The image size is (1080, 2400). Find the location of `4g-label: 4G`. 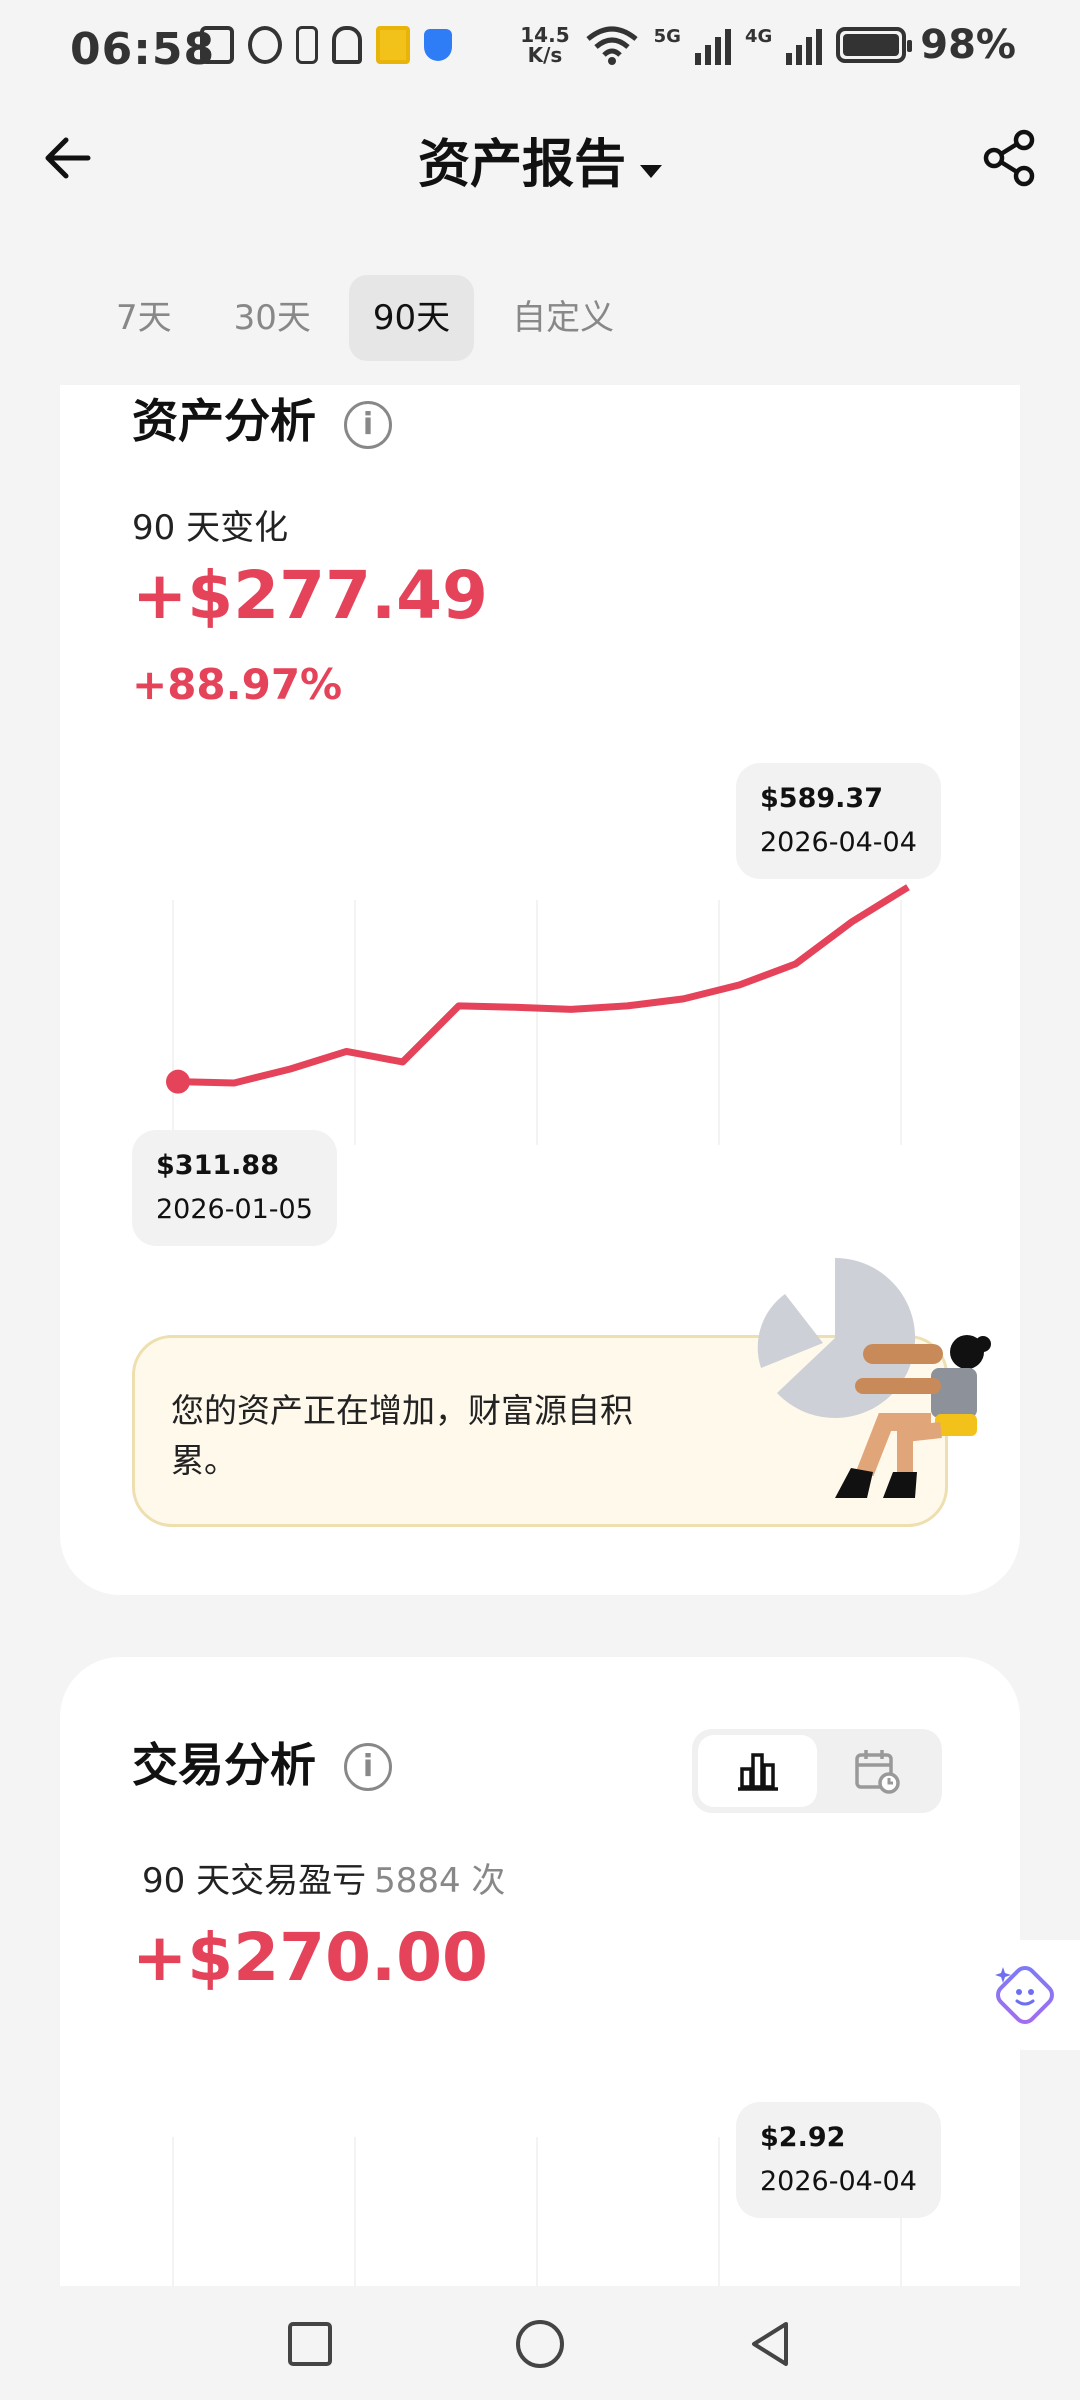

4g-label: 4G is located at coordinates (758, 36).